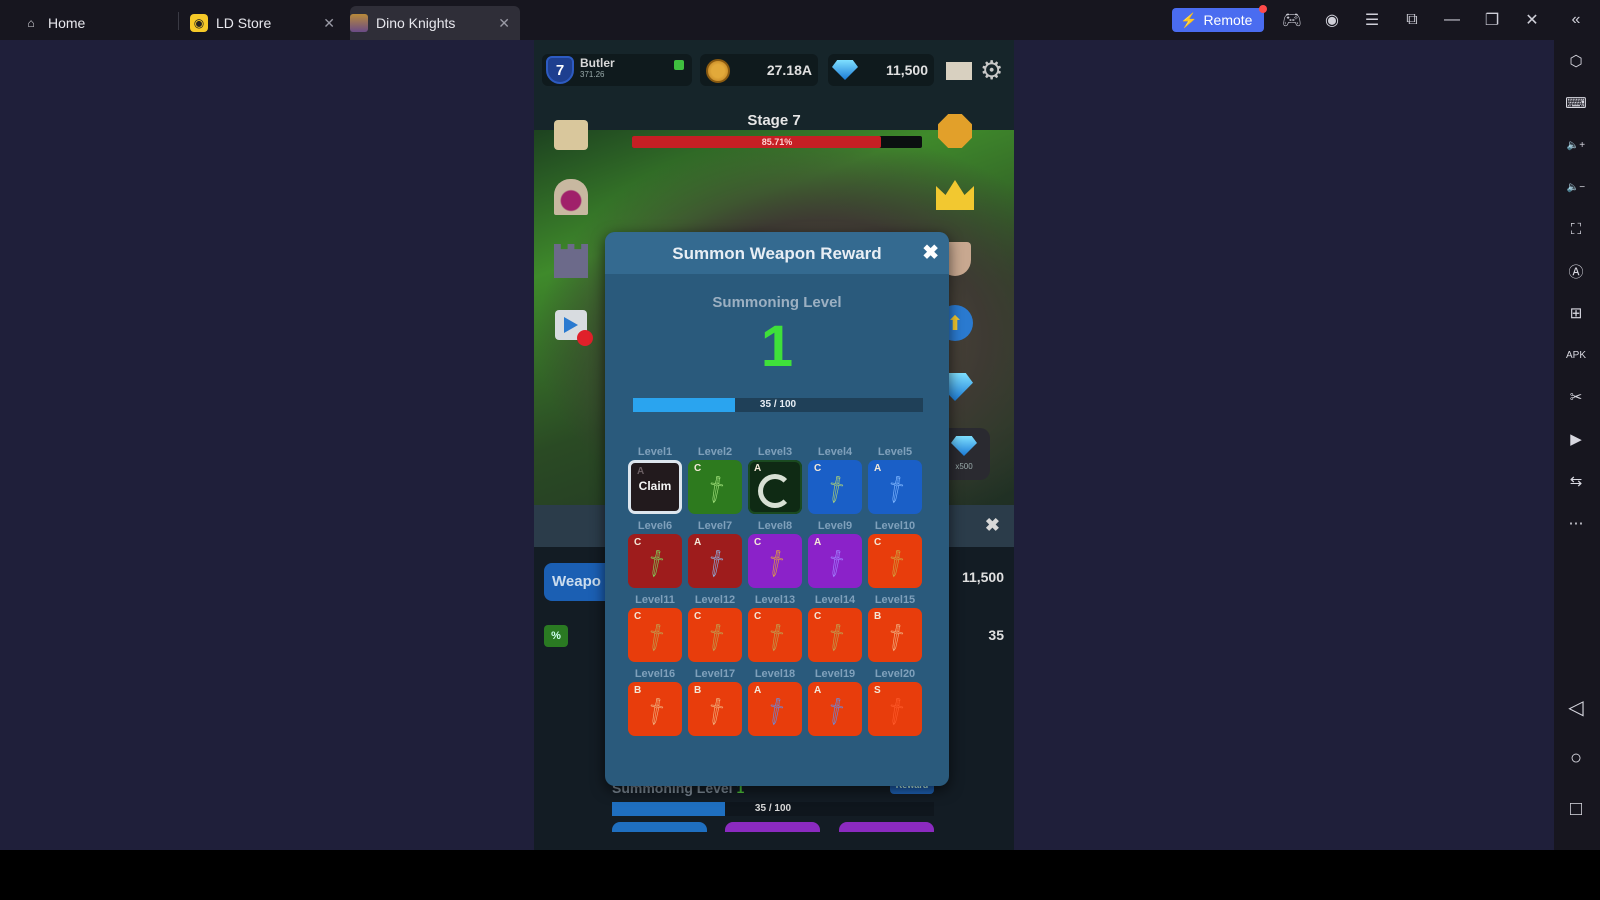 The height and width of the screenshot is (900, 1600). I want to click on fullscreen-icon: ⛶, so click(1576, 229).